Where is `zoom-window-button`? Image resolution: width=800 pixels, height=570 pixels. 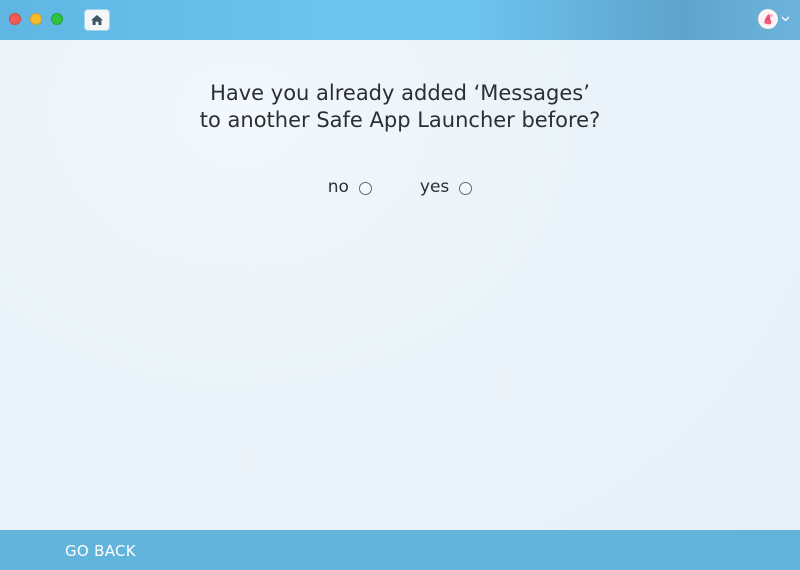 zoom-window-button is located at coordinates (57, 19).